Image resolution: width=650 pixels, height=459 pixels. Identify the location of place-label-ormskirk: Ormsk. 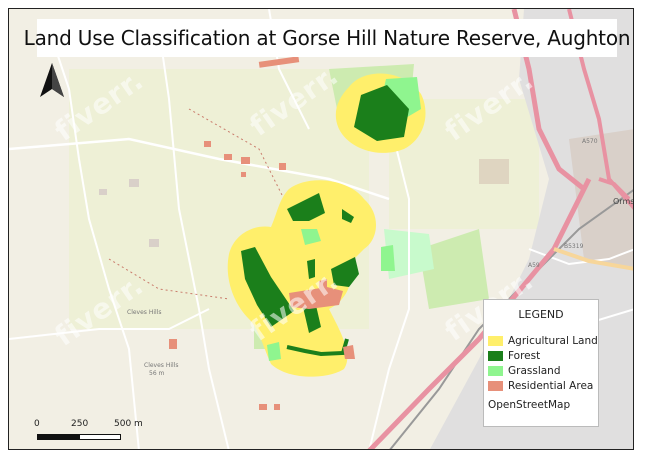
(623, 201).